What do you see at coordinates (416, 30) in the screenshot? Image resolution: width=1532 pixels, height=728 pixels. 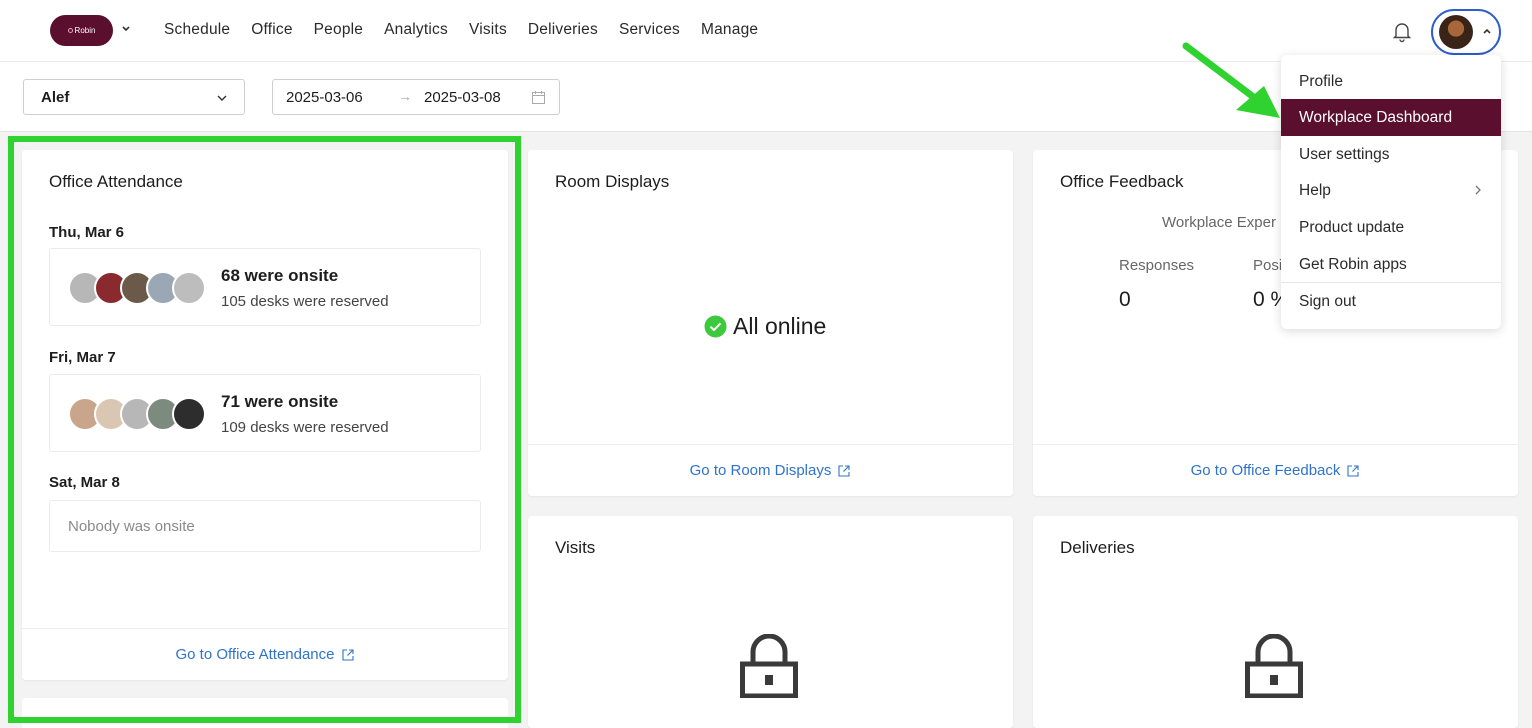 I see `nav-analytics: Analytics` at bounding box center [416, 30].